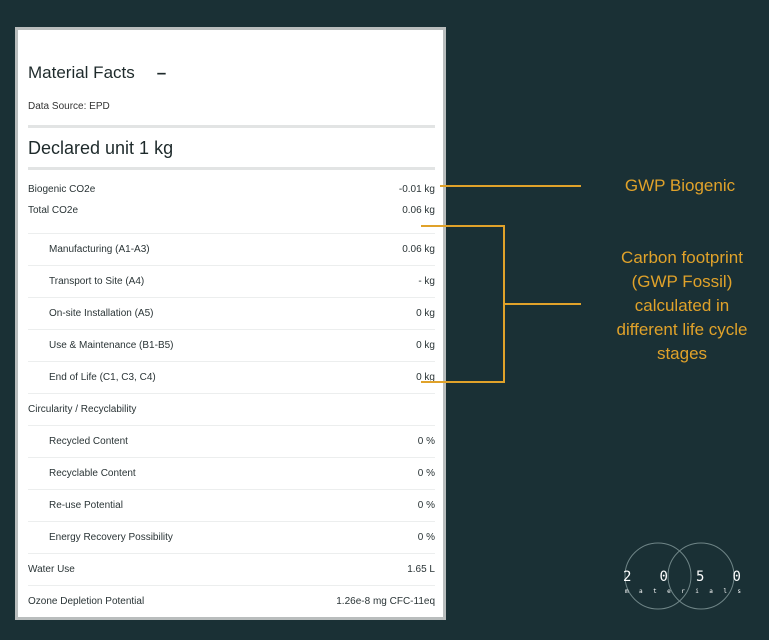  What do you see at coordinates (102, 377) in the screenshot?
I see `fact-label: End of Life (C1, C3, C4)` at bounding box center [102, 377].